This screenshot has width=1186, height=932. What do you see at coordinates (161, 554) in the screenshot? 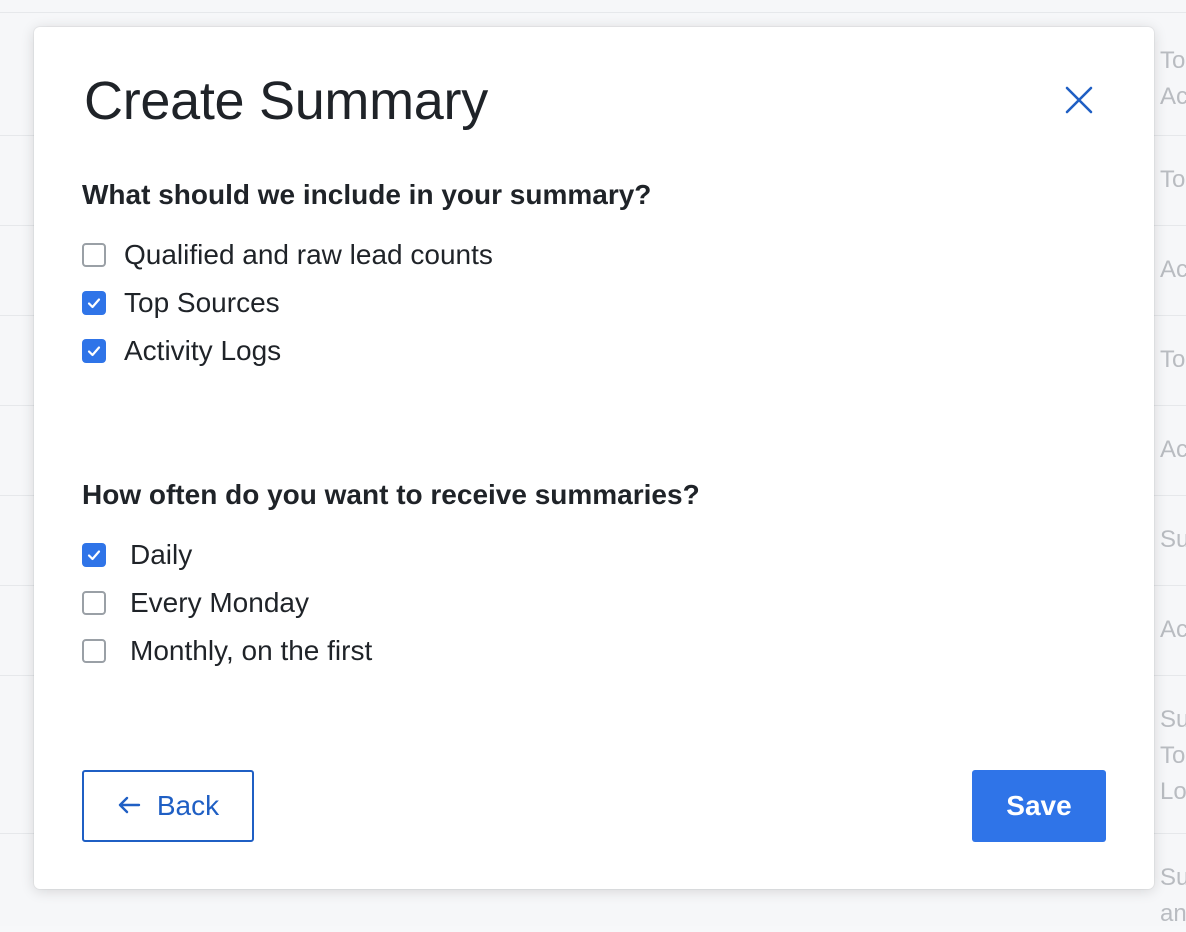
I see `option-label: Daily` at bounding box center [161, 554].